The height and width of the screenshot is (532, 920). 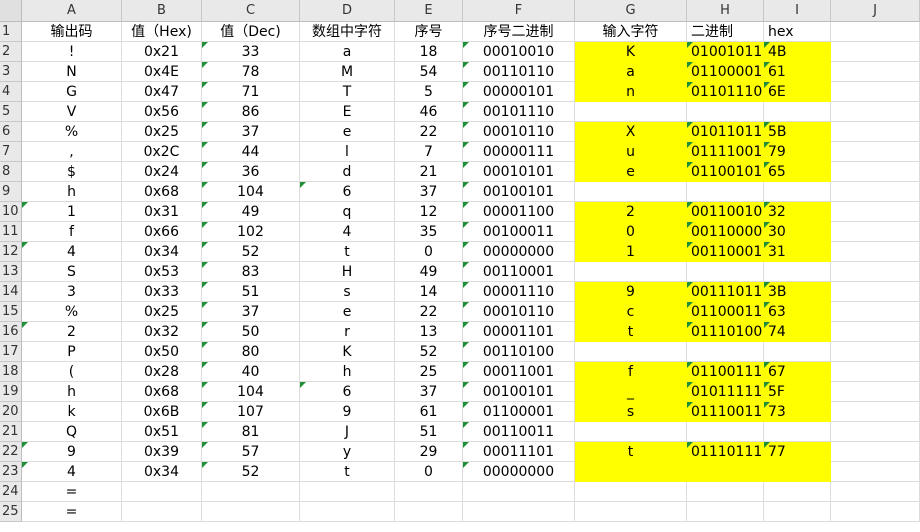 I want to click on cell-d7: l, so click(x=347, y=152).